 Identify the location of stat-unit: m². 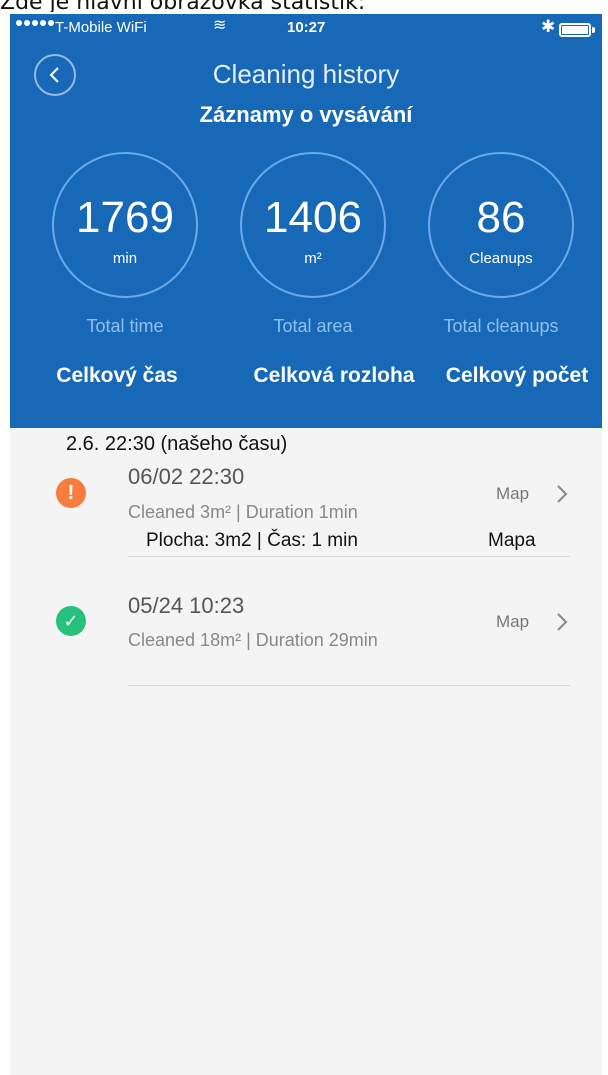
(313, 258).